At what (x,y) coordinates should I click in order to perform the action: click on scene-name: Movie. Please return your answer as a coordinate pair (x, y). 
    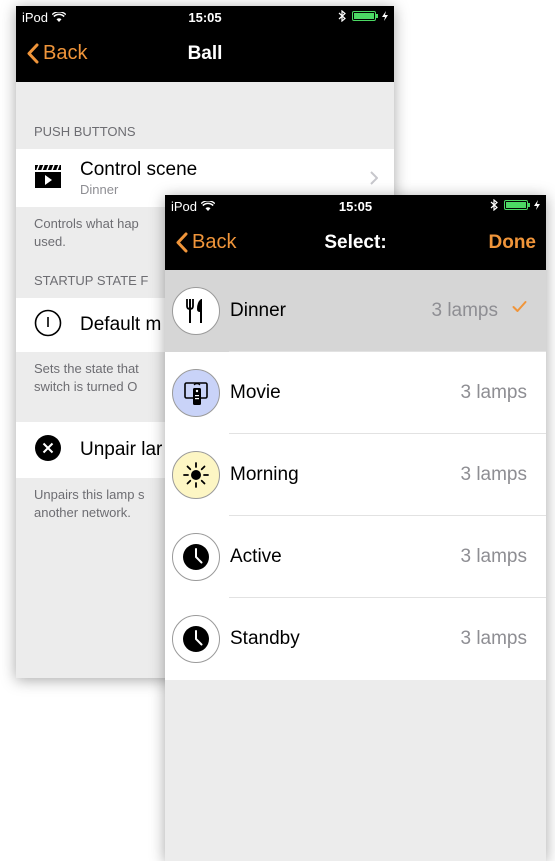
    Looking at the image, I should click on (255, 392).